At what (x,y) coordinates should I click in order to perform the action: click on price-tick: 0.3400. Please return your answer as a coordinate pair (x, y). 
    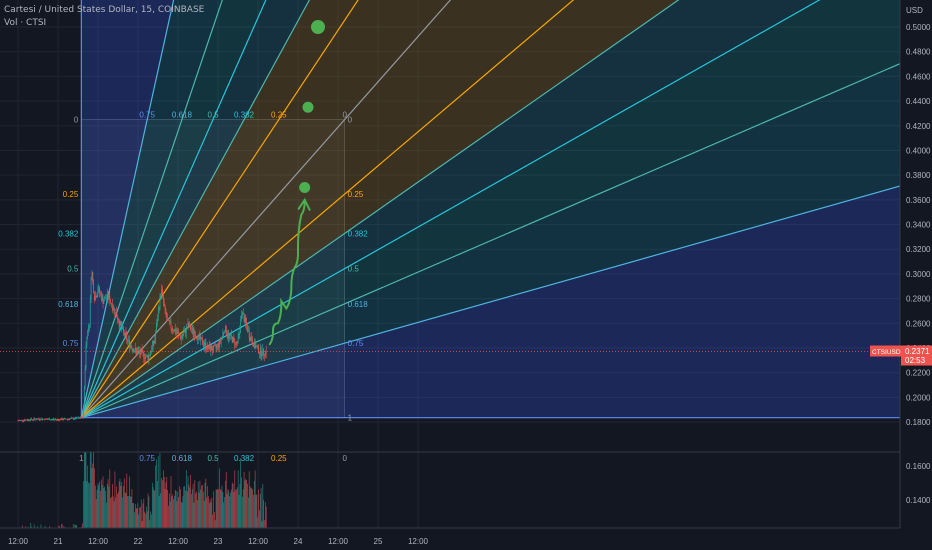
    Looking at the image, I should click on (918, 225).